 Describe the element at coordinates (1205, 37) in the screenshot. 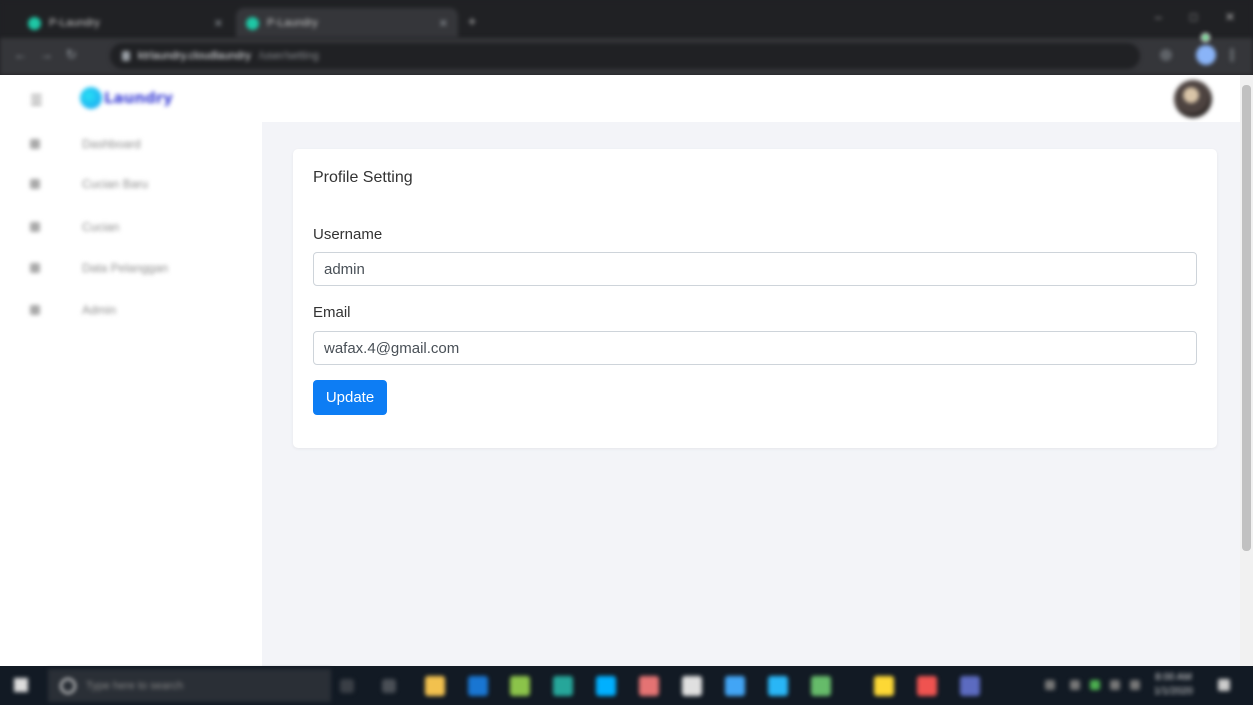

I see `online-status-icon` at that location.